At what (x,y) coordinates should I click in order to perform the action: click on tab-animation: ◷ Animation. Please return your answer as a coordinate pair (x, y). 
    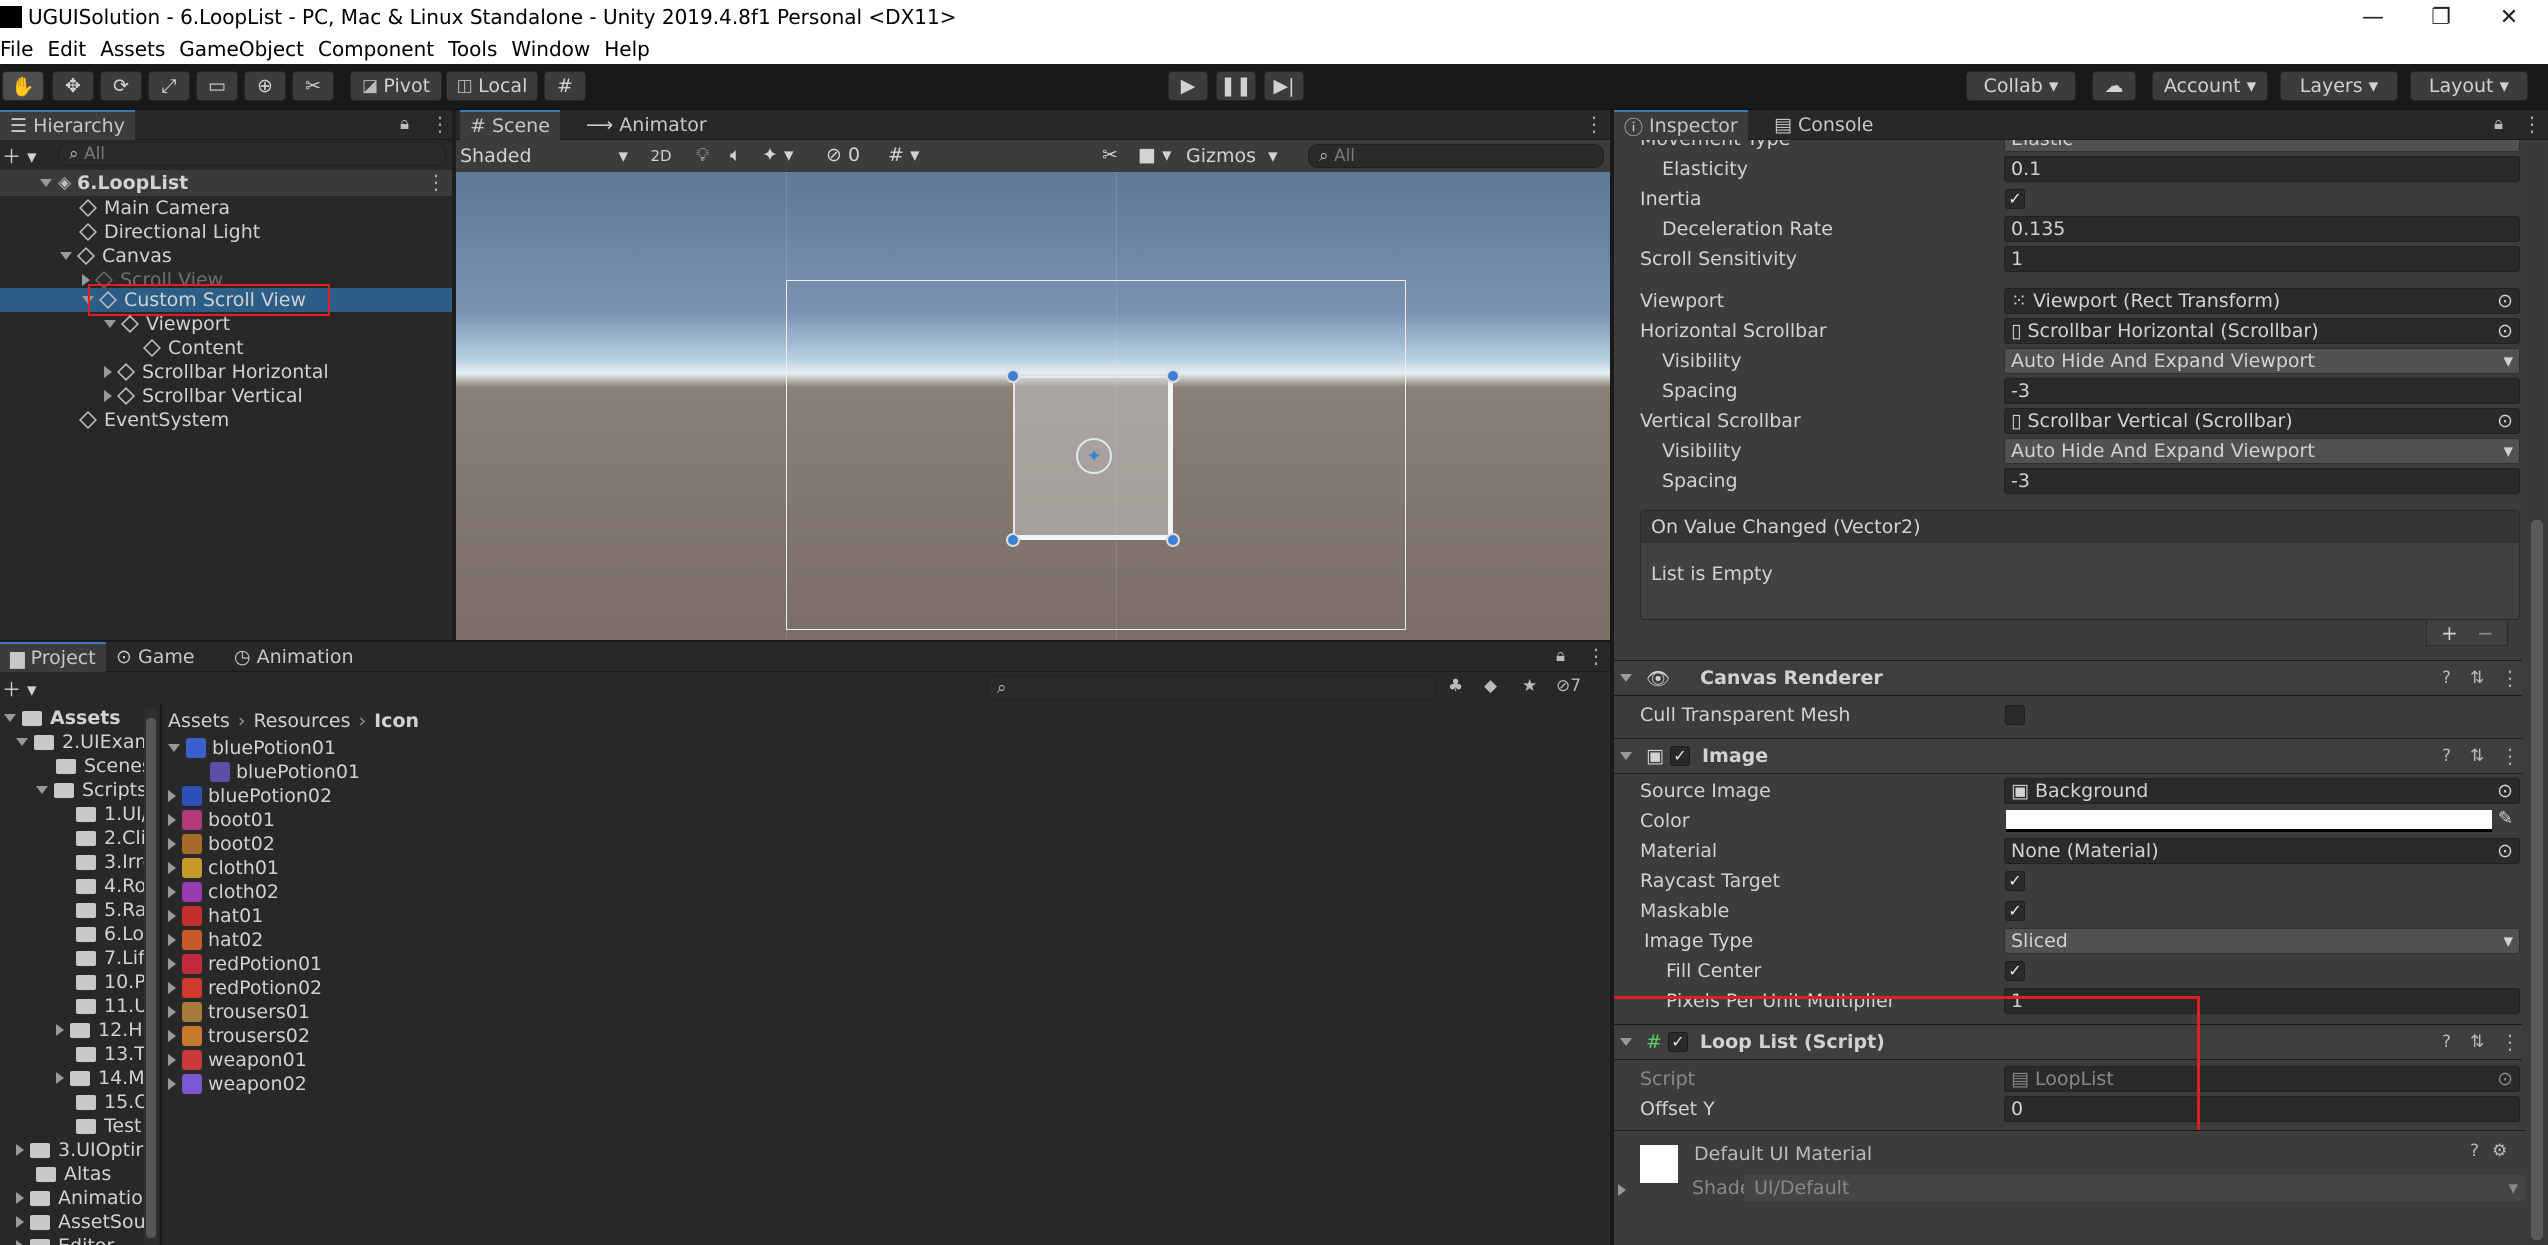
    Looking at the image, I should click on (294, 657).